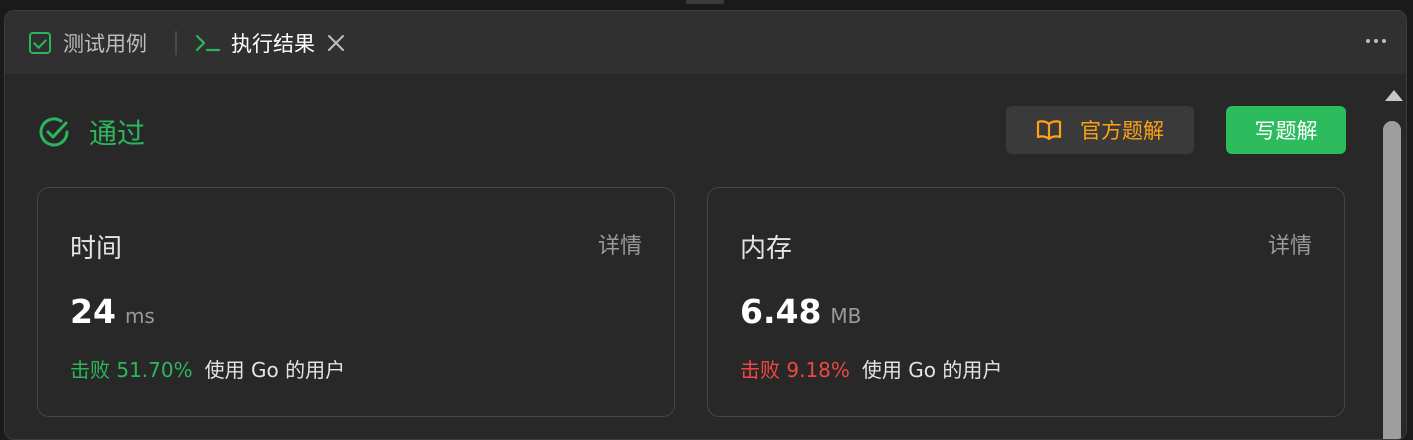 The width and height of the screenshot is (1413, 440). What do you see at coordinates (336, 43) in the screenshot?
I see `close-icon` at bounding box center [336, 43].